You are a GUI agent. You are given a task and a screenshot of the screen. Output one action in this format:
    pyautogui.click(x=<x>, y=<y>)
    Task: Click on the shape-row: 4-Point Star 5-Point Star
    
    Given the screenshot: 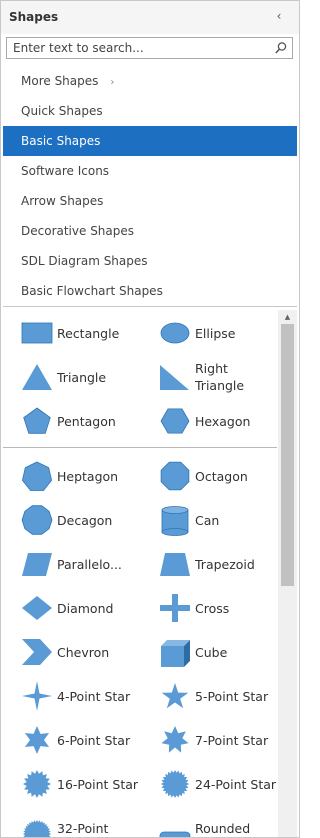 What is the action you would take?
    pyautogui.click(x=140, y=696)
    